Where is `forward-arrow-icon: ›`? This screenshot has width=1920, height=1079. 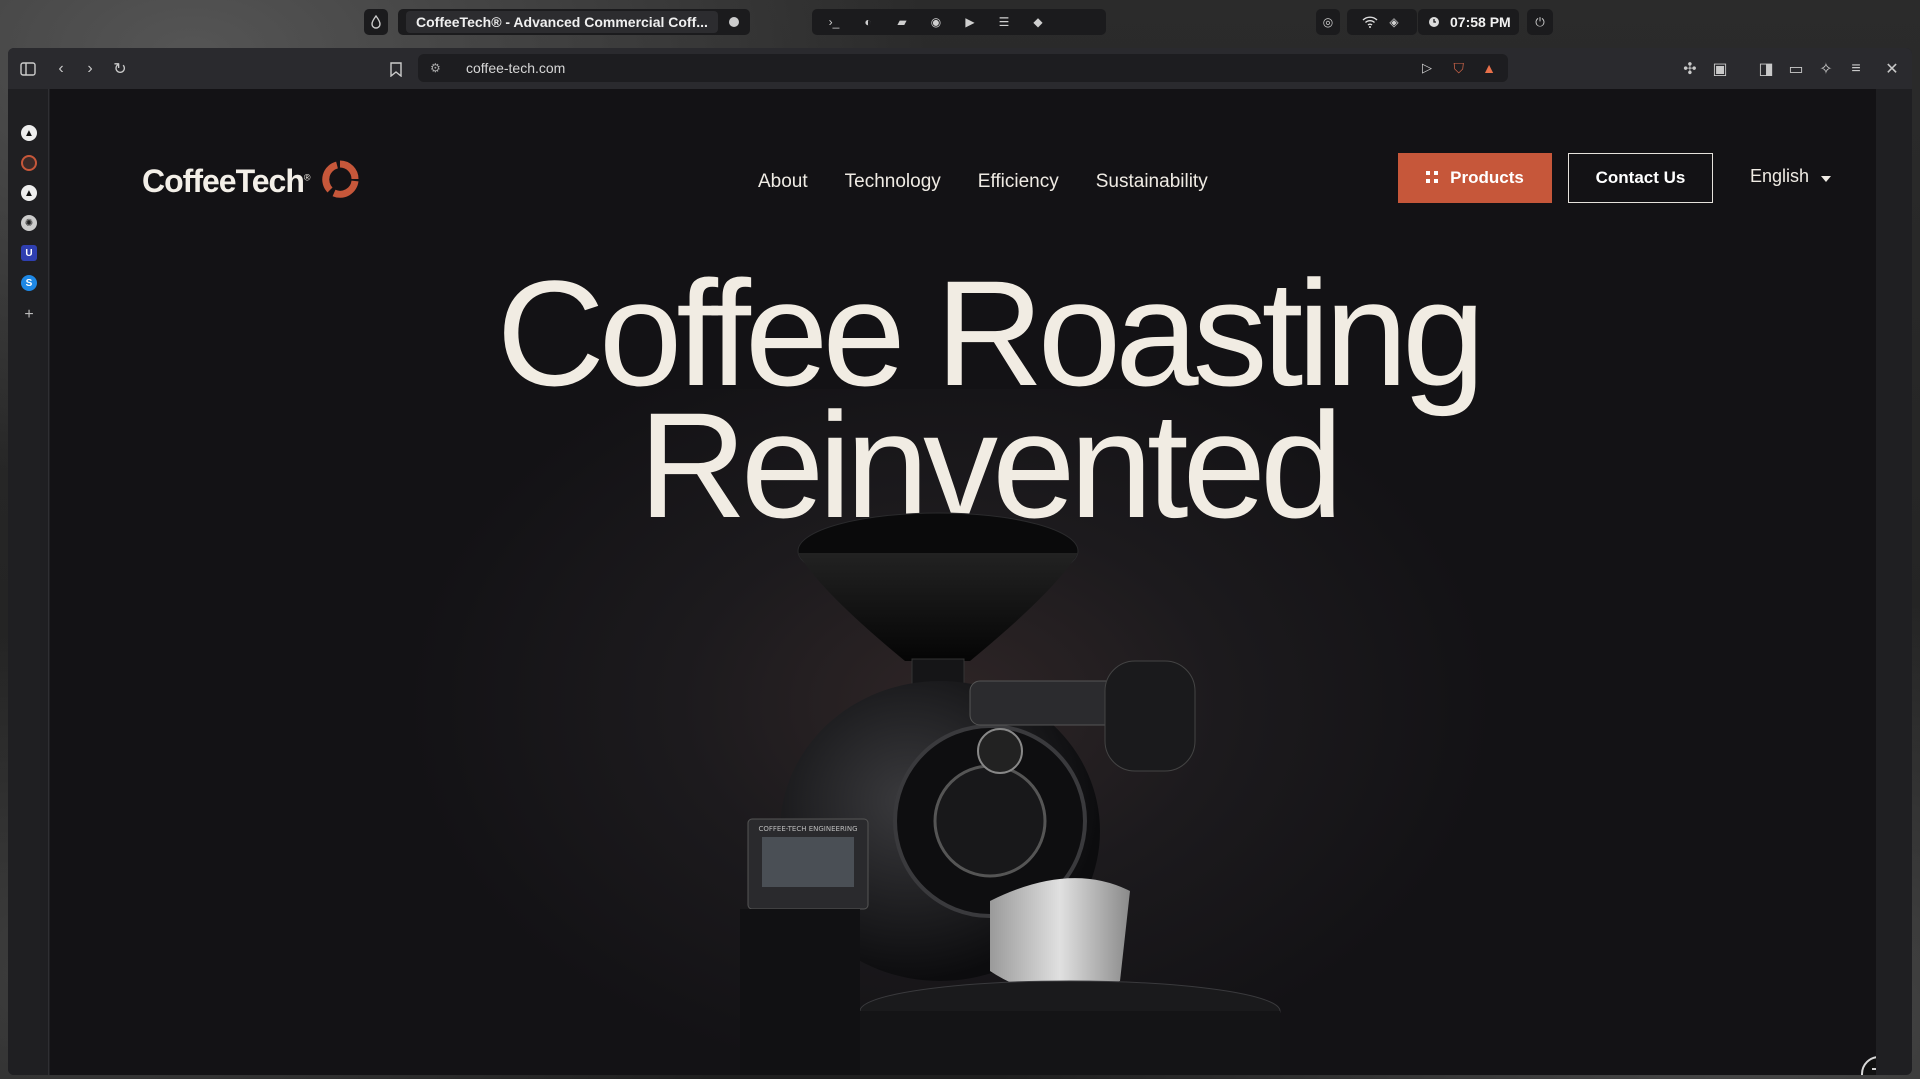 forward-arrow-icon: › is located at coordinates (90, 69).